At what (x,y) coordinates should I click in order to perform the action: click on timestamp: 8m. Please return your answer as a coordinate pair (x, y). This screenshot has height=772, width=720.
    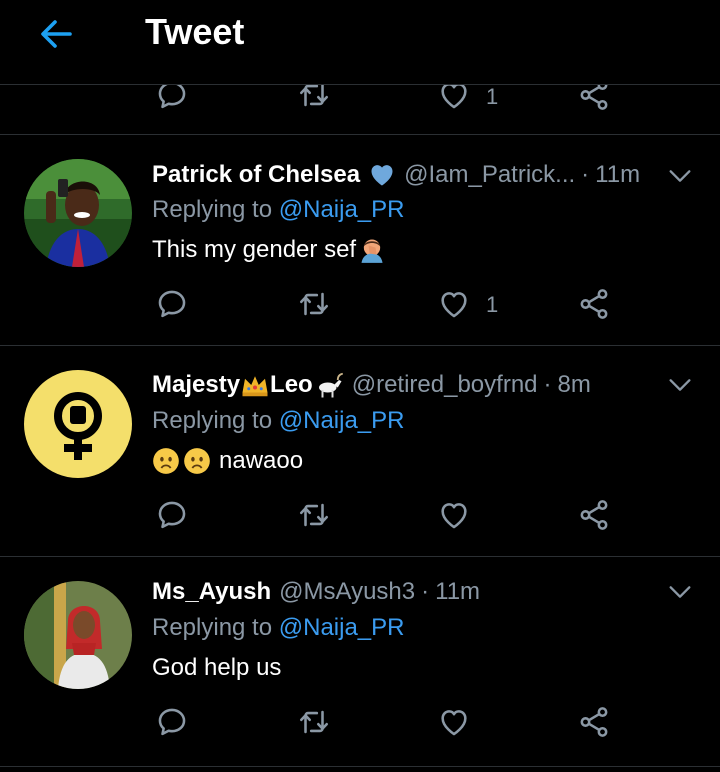
    Looking at the image, I should click on (574, 385).